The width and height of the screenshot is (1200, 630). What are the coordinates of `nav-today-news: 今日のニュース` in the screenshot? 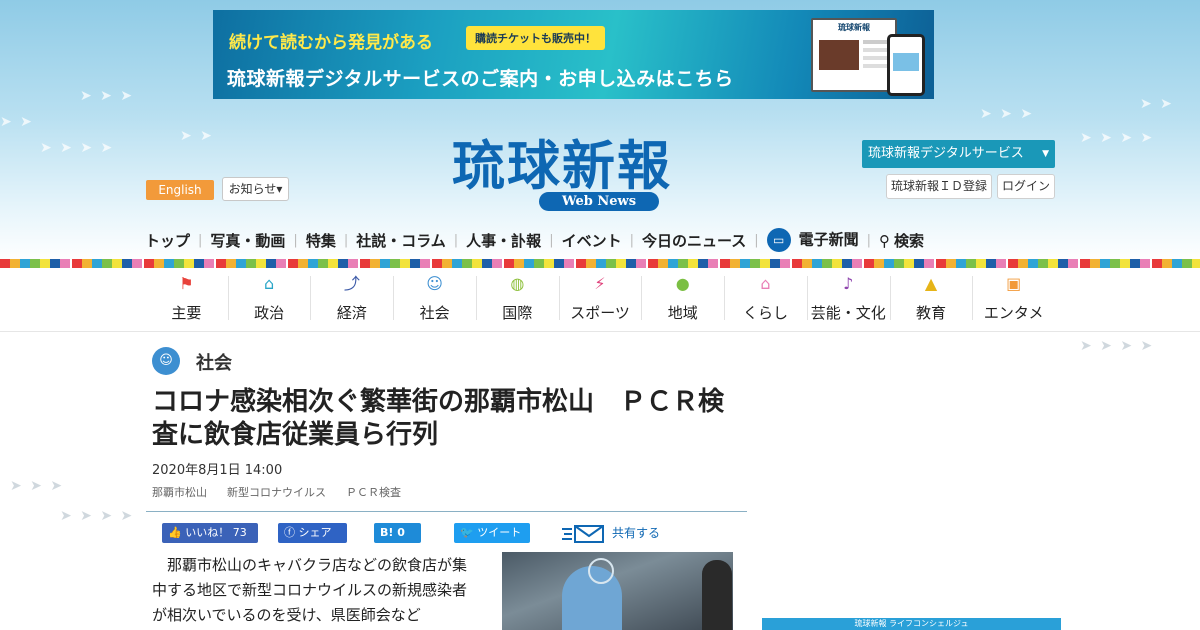 It's located at (694, 240).